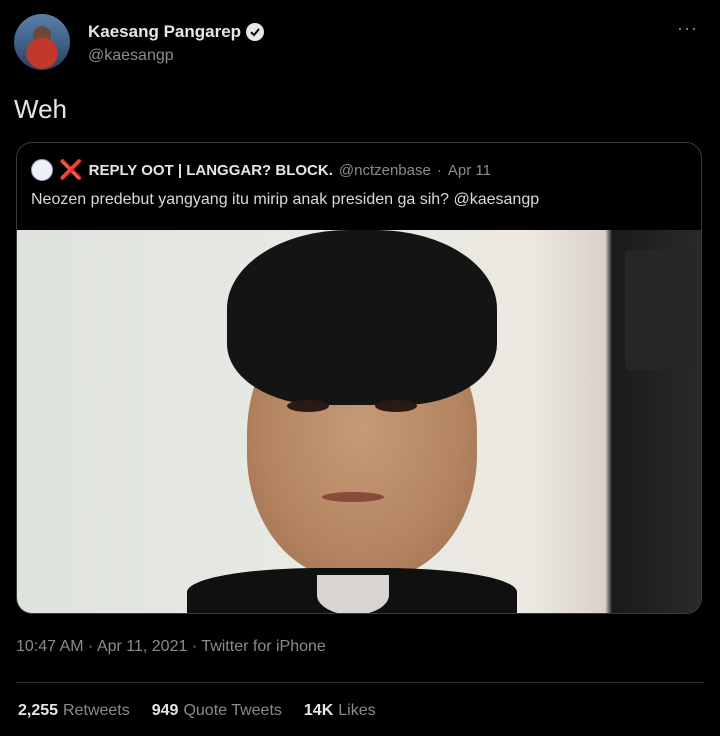 The height and width of the screenshot is (736, 720). Describe the element at coordinates (353, 497) in the screenshot. I see `photo-mouth` at that location.